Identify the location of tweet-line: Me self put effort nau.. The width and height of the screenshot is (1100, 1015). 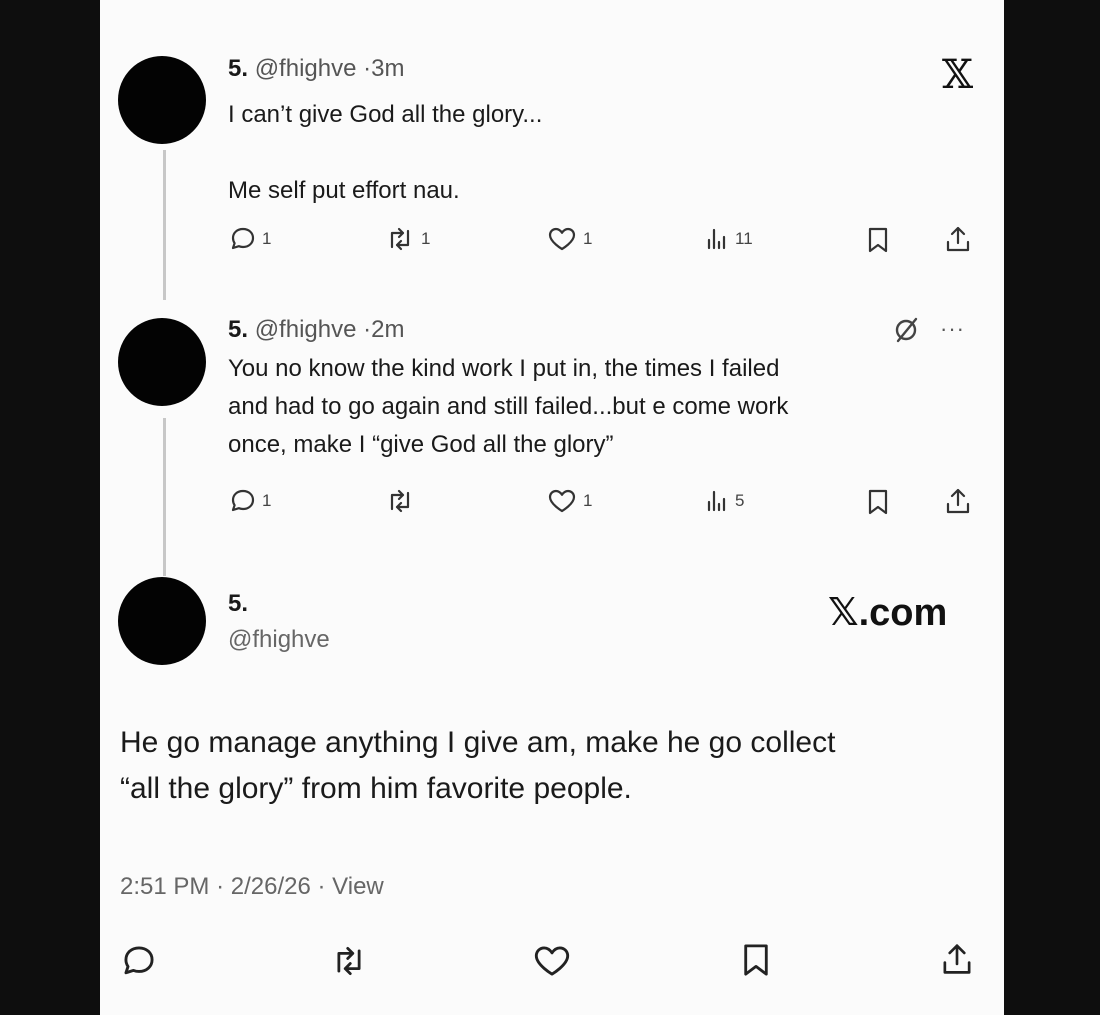
(344, 190).